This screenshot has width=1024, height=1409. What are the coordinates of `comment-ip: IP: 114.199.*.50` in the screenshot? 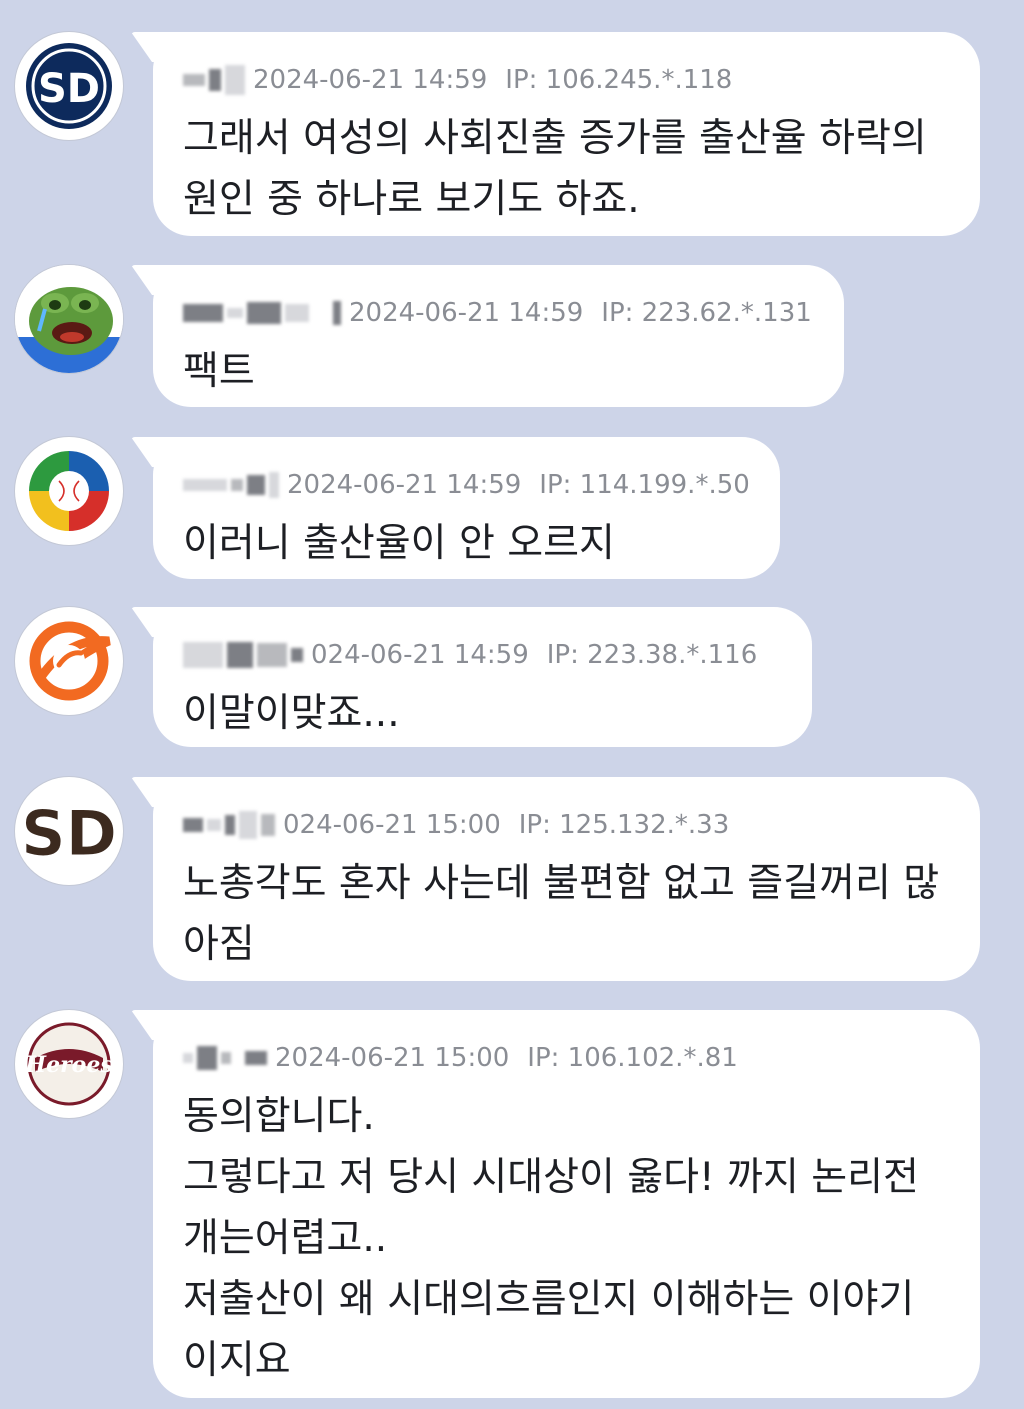 It's located at (644, 485).